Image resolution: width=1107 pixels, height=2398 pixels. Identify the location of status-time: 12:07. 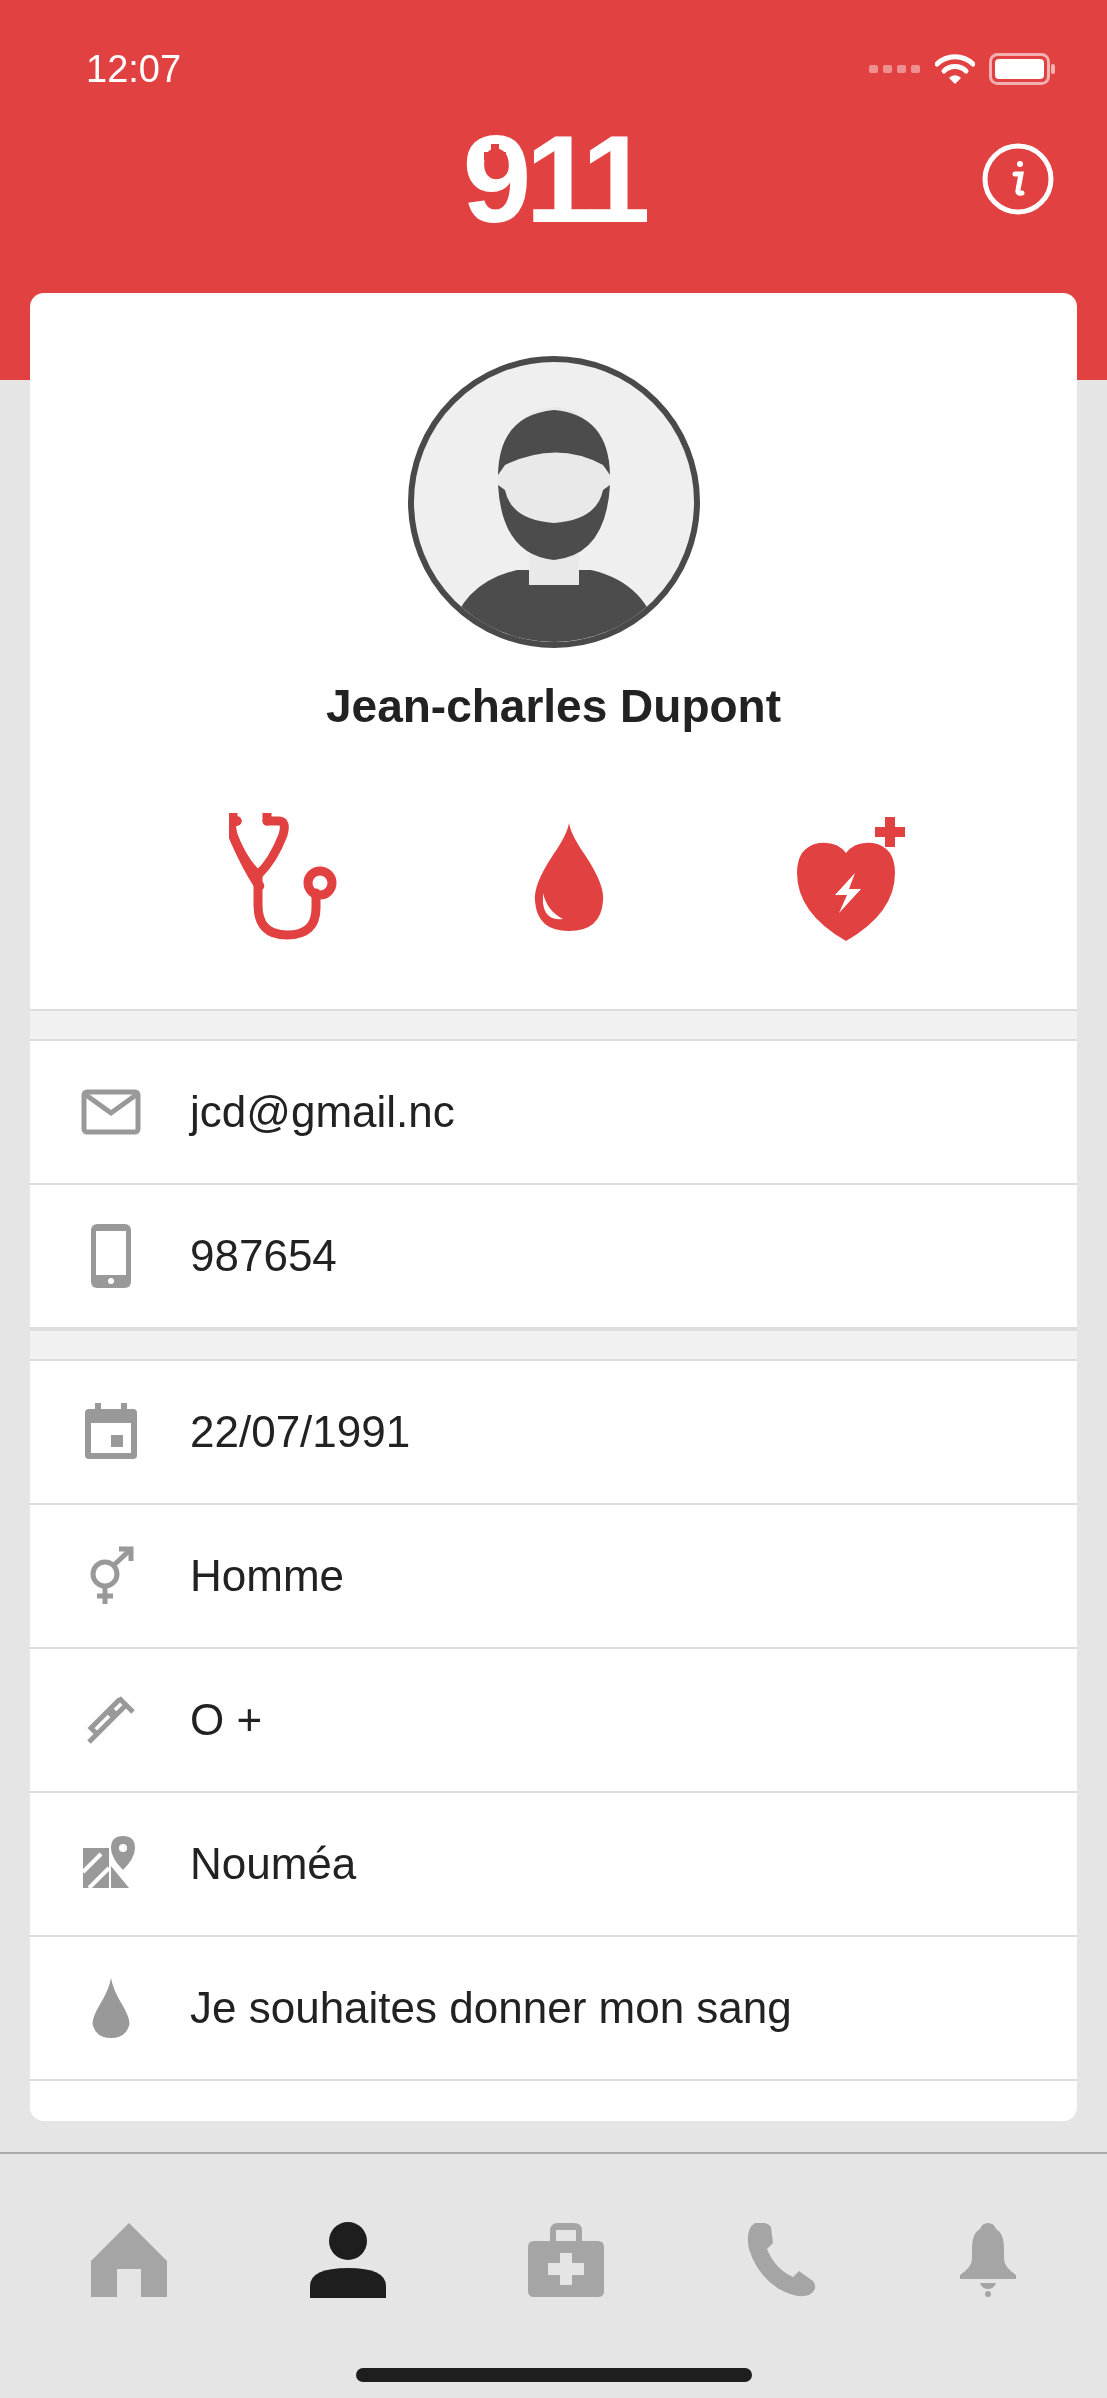
(134, 69).